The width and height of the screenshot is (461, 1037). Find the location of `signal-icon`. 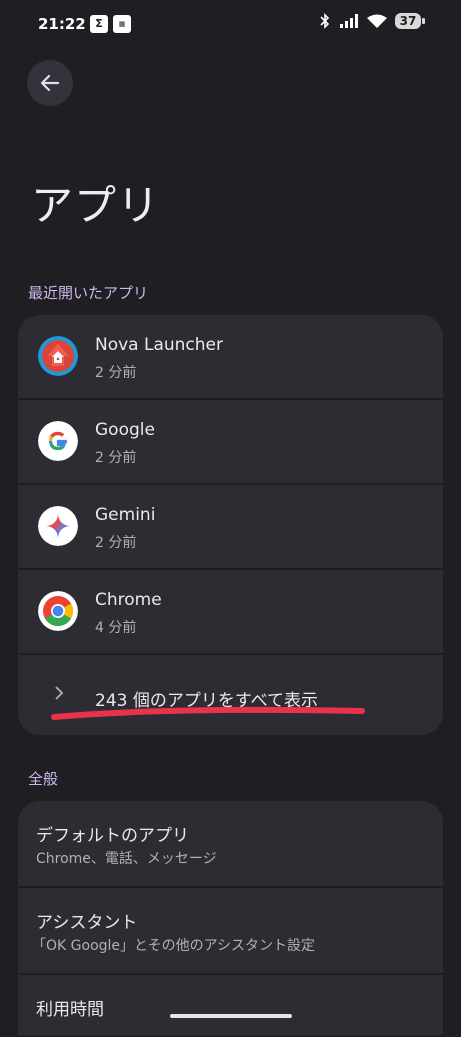

signal-icon is located at coordinates (349, 21).